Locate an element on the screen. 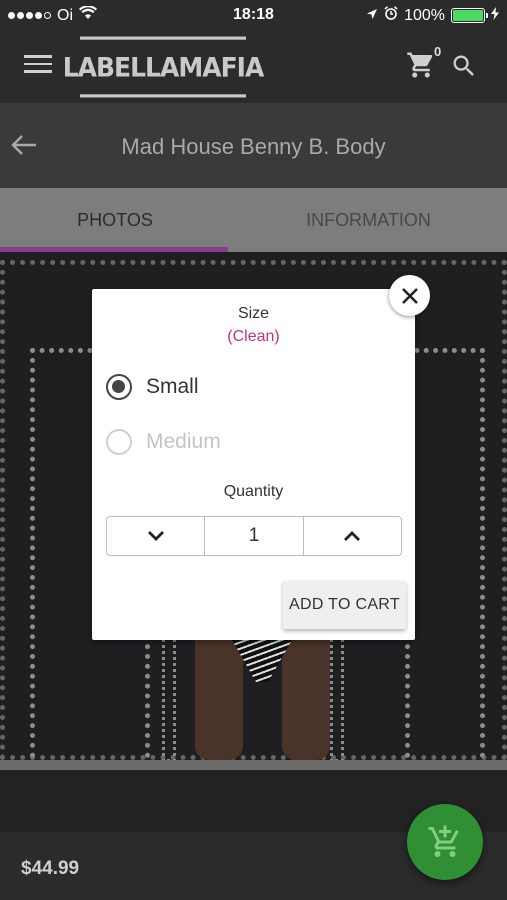 This screenshot has width=507, height=900. location-icon is located at coordinates (372, 16).